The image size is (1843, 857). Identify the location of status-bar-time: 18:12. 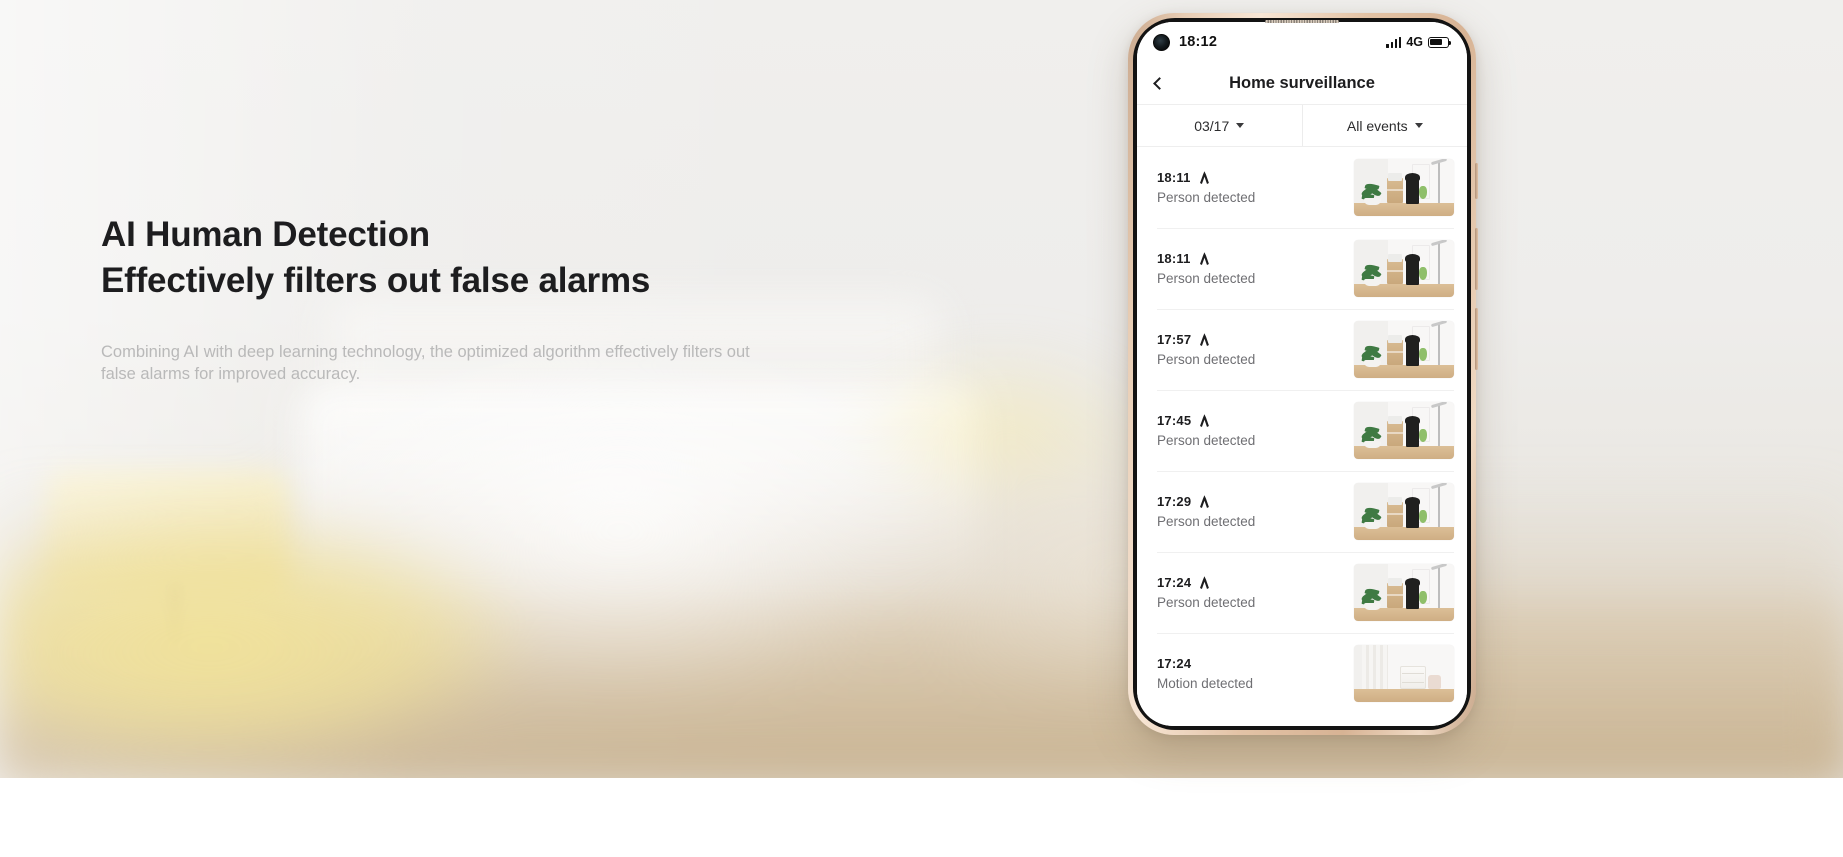
(1198, 42).